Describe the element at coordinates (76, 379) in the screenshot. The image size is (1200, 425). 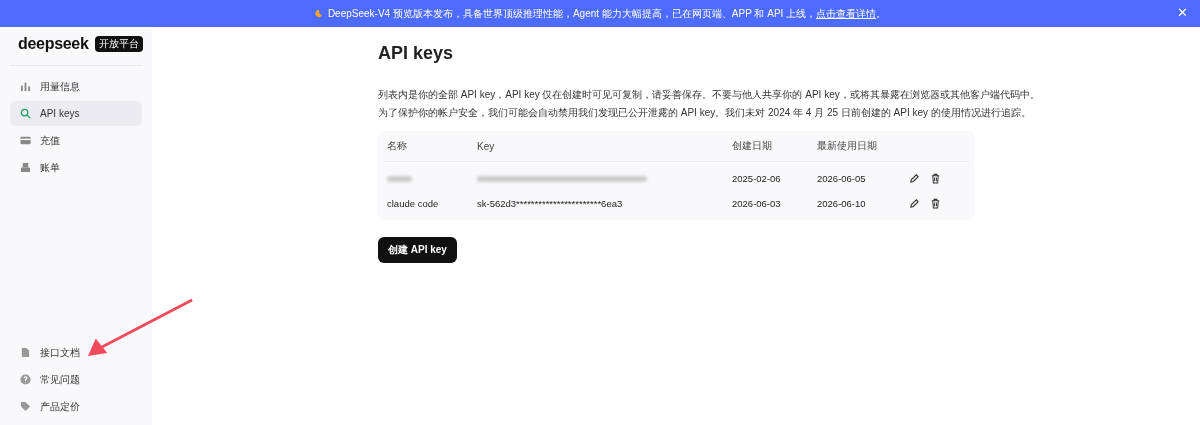
I see `sidebar-item: 常见问题` at that location.